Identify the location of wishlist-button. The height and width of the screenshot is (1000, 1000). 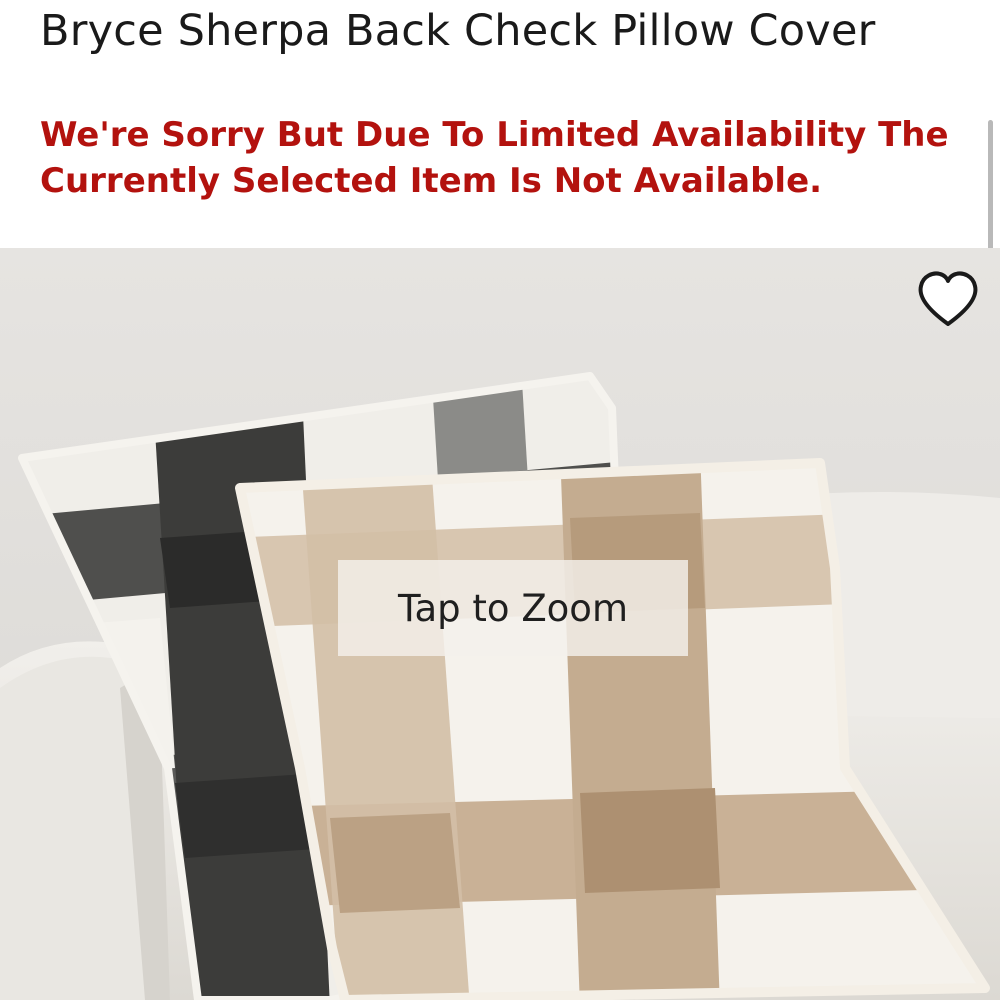
(948, 299).